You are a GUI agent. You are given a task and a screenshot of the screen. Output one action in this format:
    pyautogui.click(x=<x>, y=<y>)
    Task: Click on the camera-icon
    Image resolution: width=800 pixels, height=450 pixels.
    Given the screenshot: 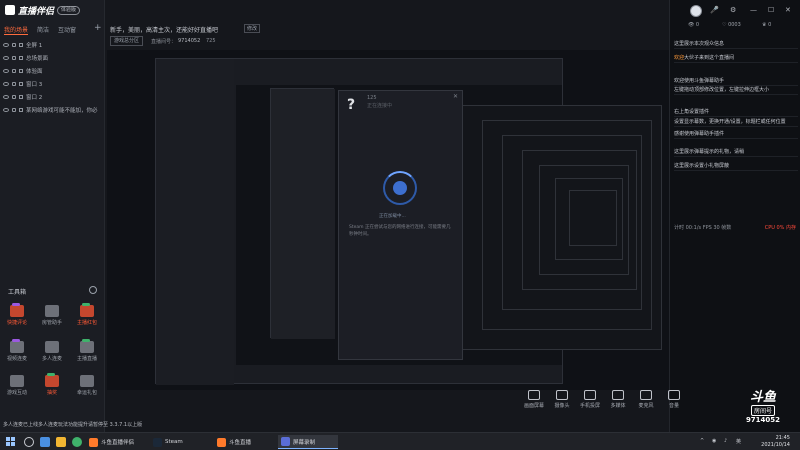 What is the action you would take?
    pyautogui.click(x=562, y=395)
    